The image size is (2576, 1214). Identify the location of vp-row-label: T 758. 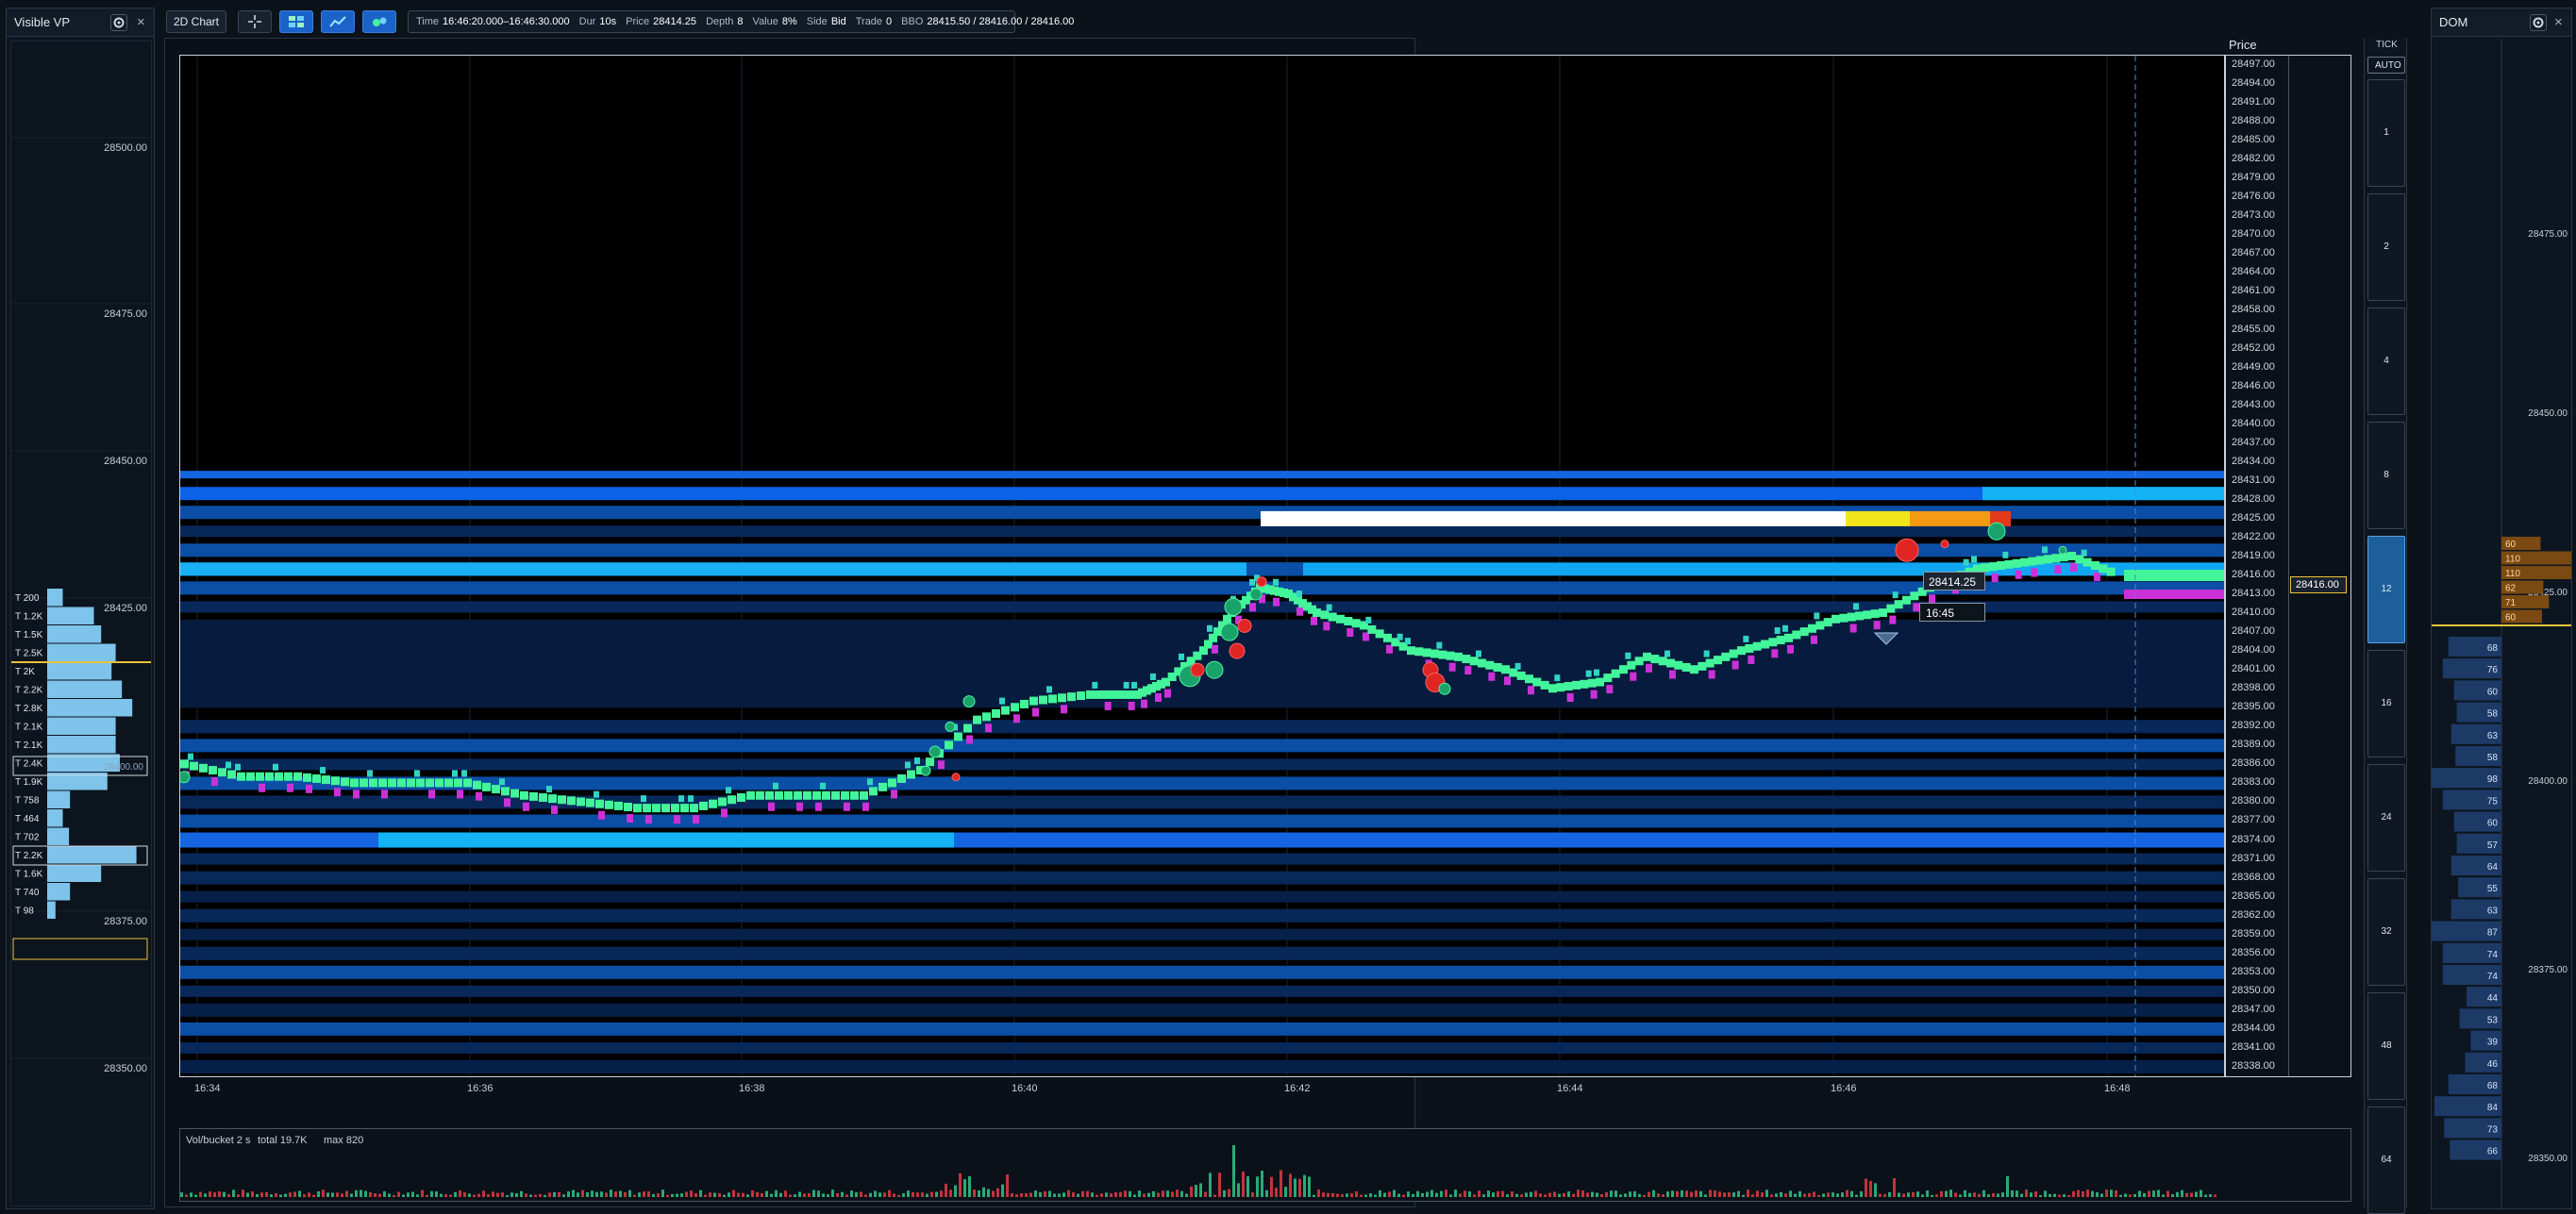
(27, 801).